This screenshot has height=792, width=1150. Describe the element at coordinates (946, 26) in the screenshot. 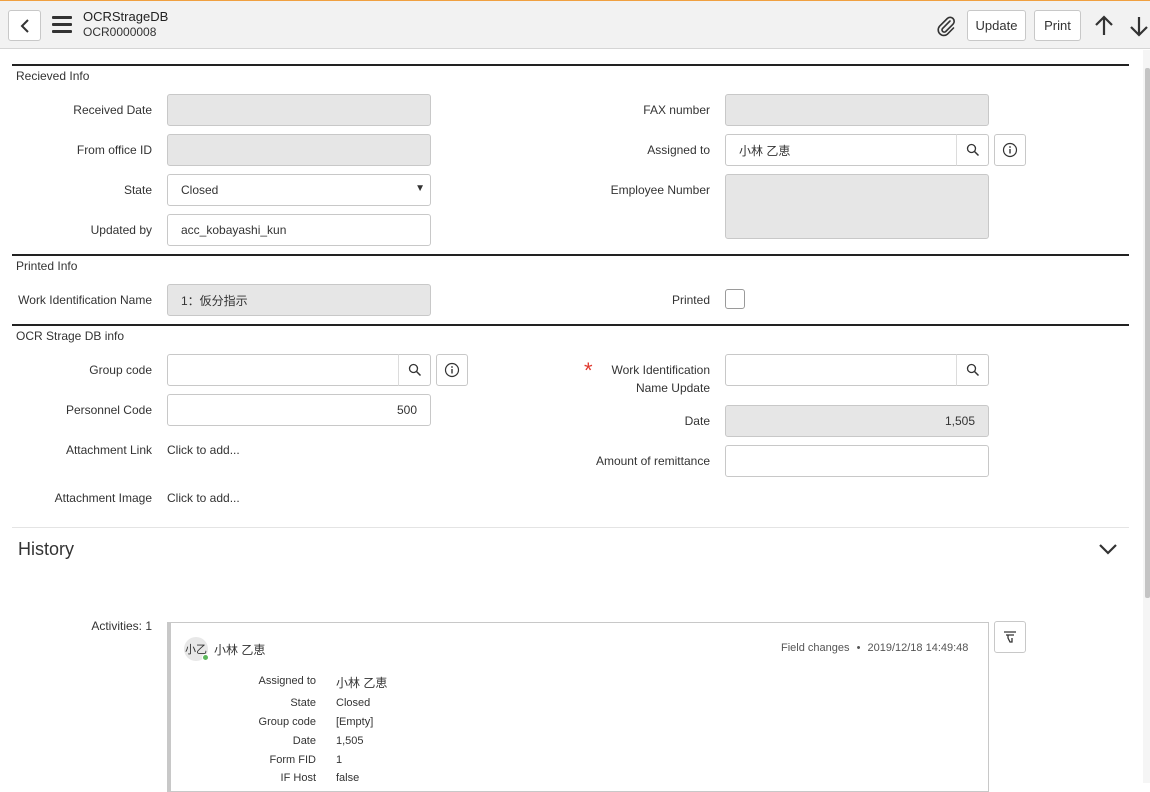

I see `paperclip-icon` at that location.